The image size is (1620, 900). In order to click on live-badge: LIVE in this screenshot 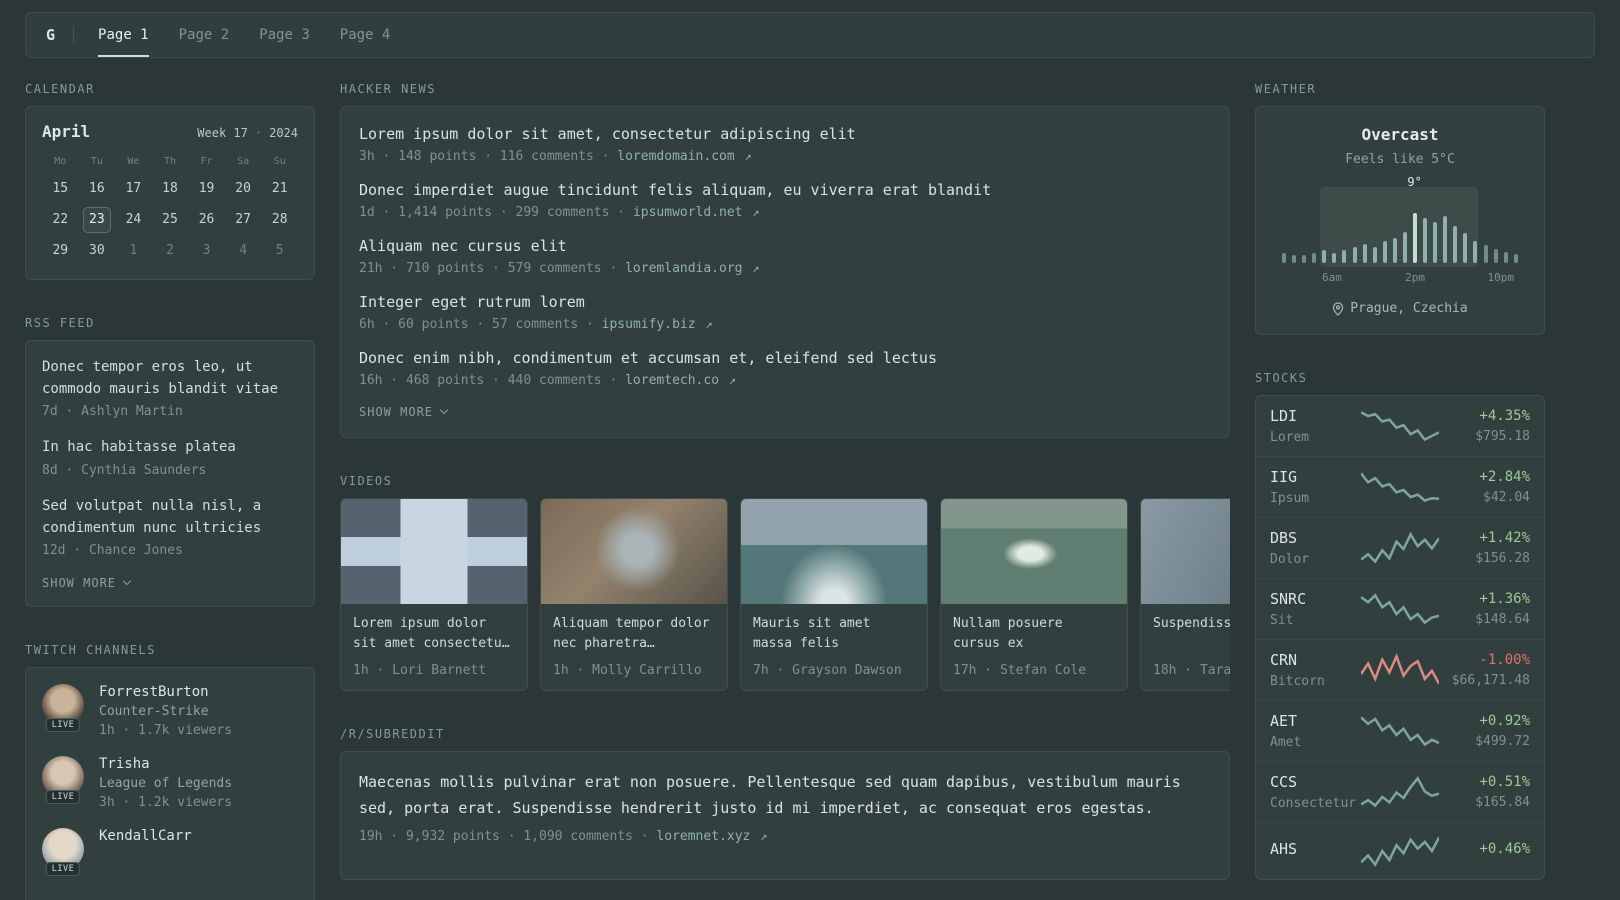, I will do `click(63, 869)`.